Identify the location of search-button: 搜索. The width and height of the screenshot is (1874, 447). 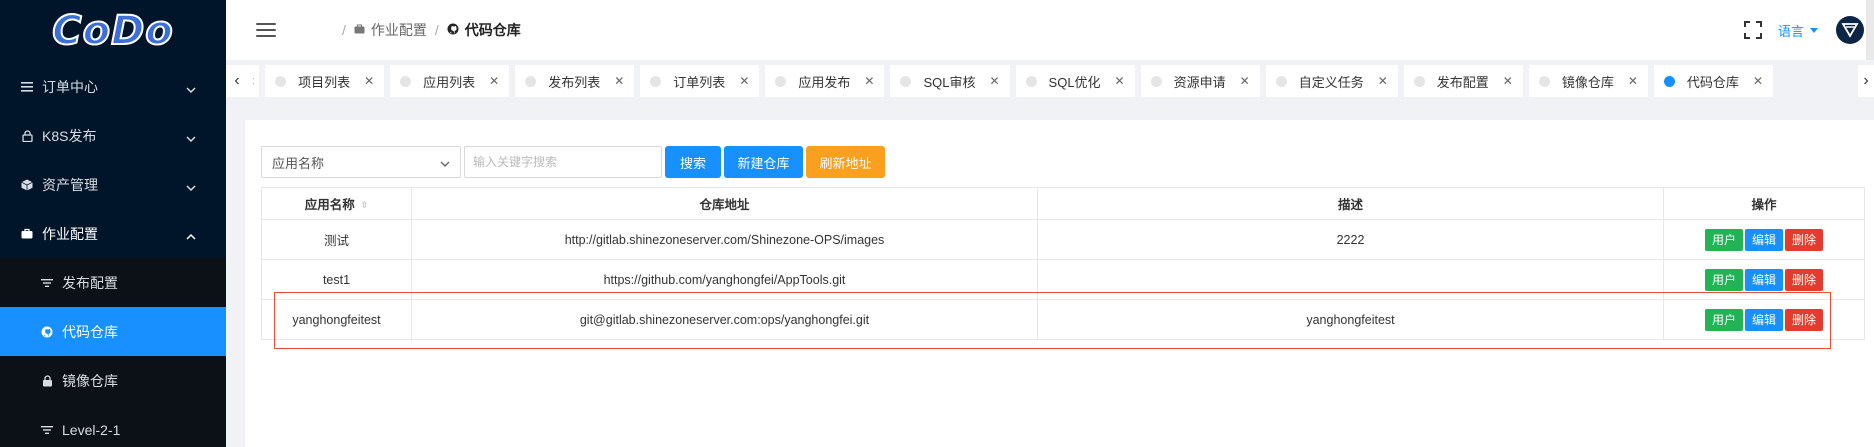
(693, 162).